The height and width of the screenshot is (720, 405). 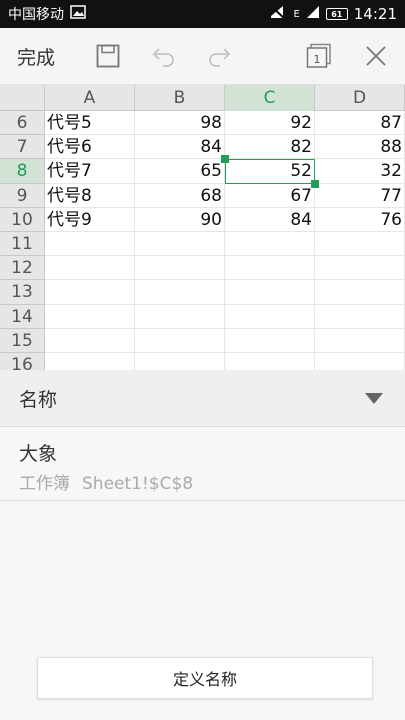 I want to click on cell-b8: 65, so click(x=180, y=171).